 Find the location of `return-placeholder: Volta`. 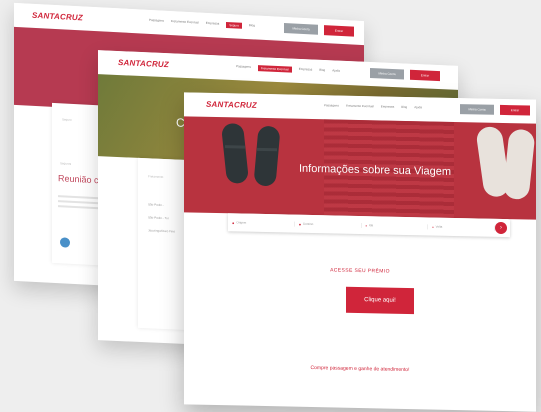

return-placeholder: Volta is located at coordinates (439, 226).